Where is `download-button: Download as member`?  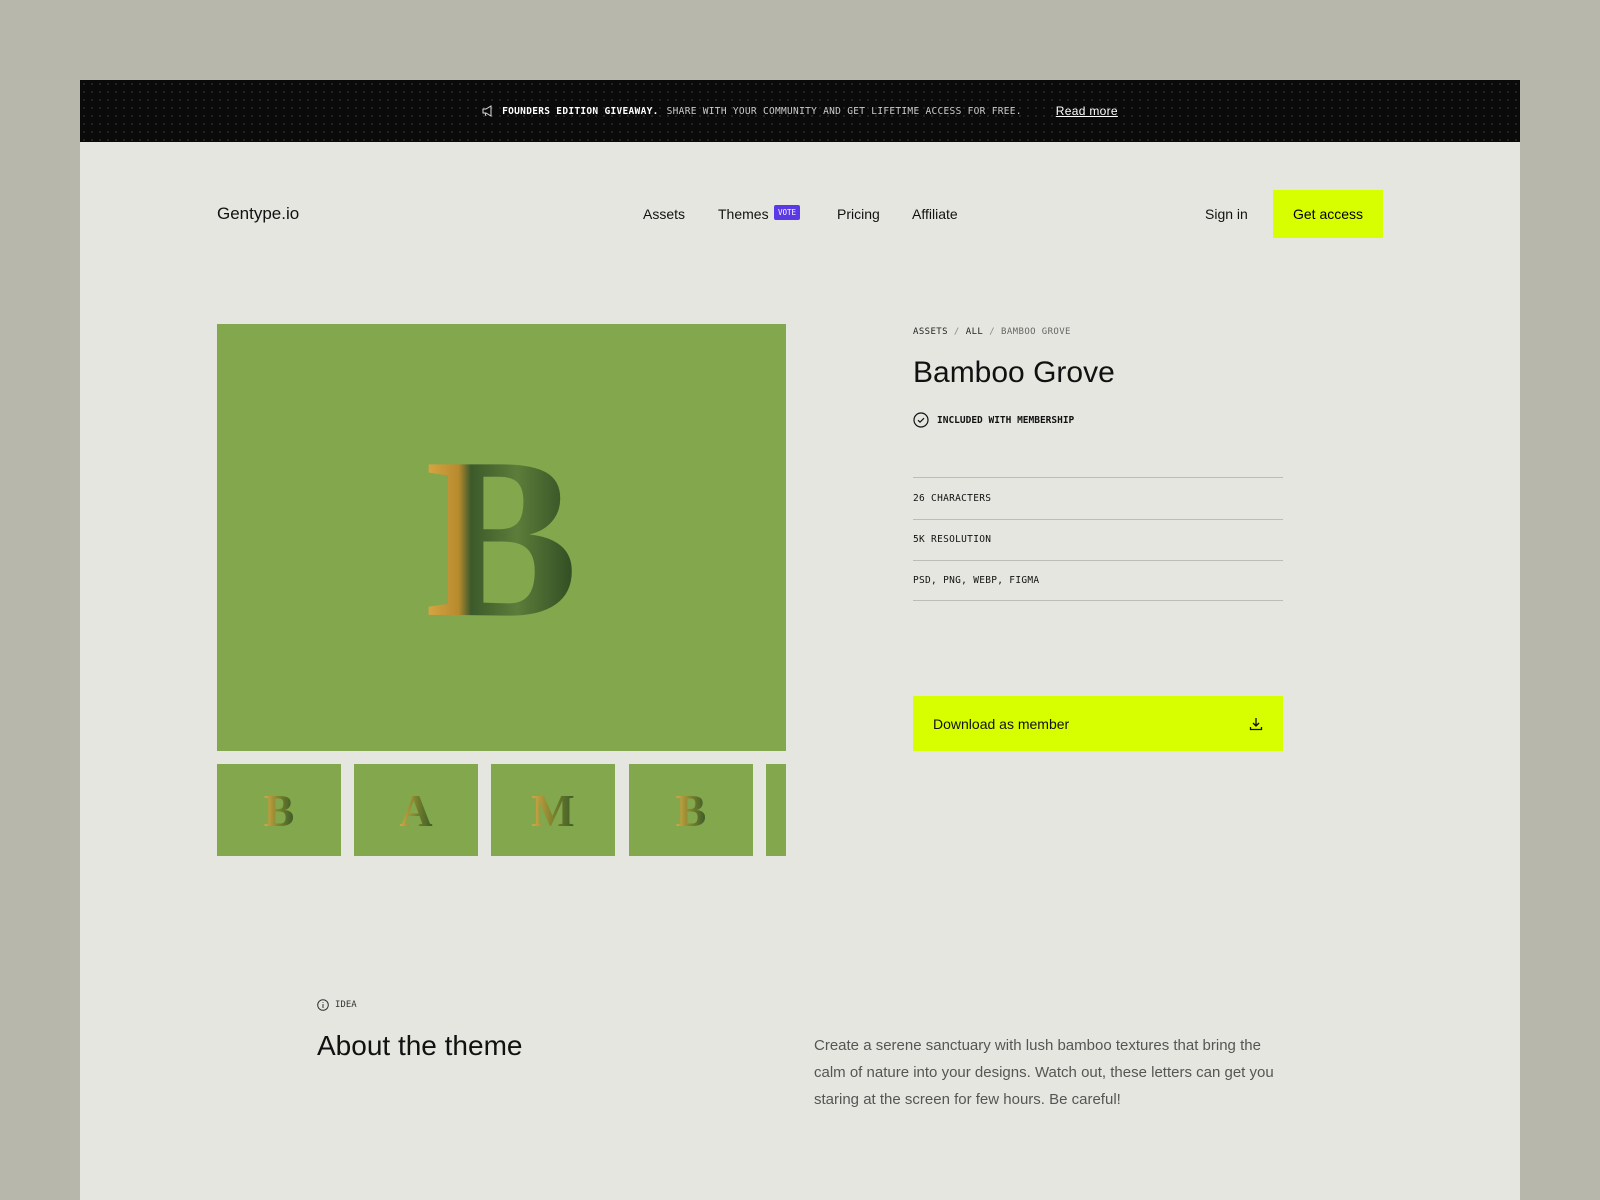 download-button: Download as member is located at coordinates (1098, 723).